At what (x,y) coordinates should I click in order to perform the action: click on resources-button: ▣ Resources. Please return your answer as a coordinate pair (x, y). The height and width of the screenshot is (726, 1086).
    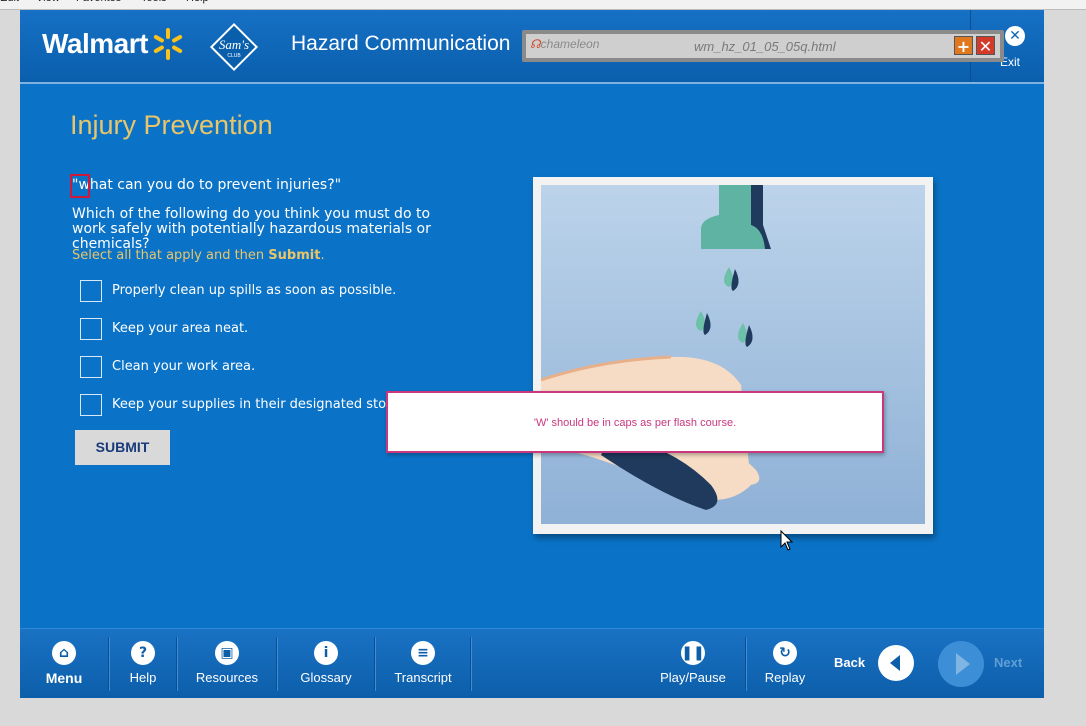
    Looking at the image, I should click on (227, 663).